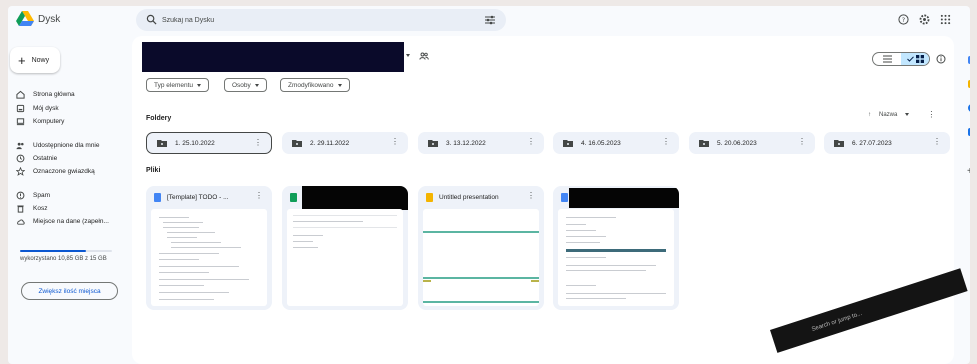  I want to click on spam-icon, so click(20, 195).